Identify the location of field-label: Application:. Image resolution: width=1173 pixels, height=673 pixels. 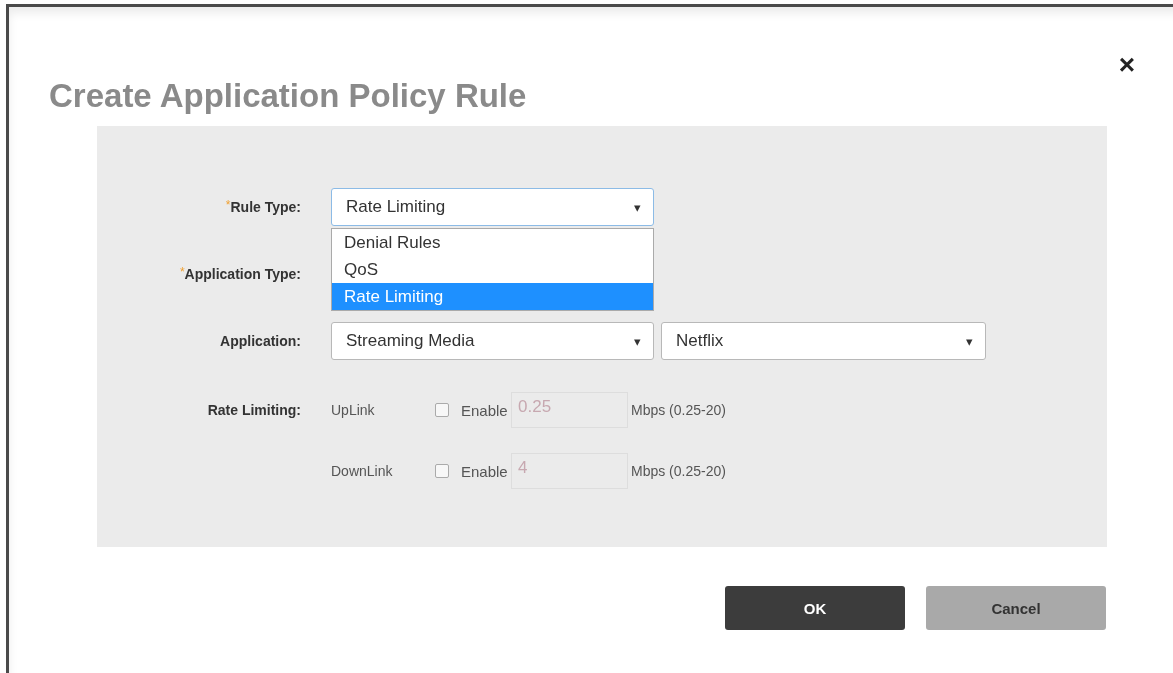
(260, 341).